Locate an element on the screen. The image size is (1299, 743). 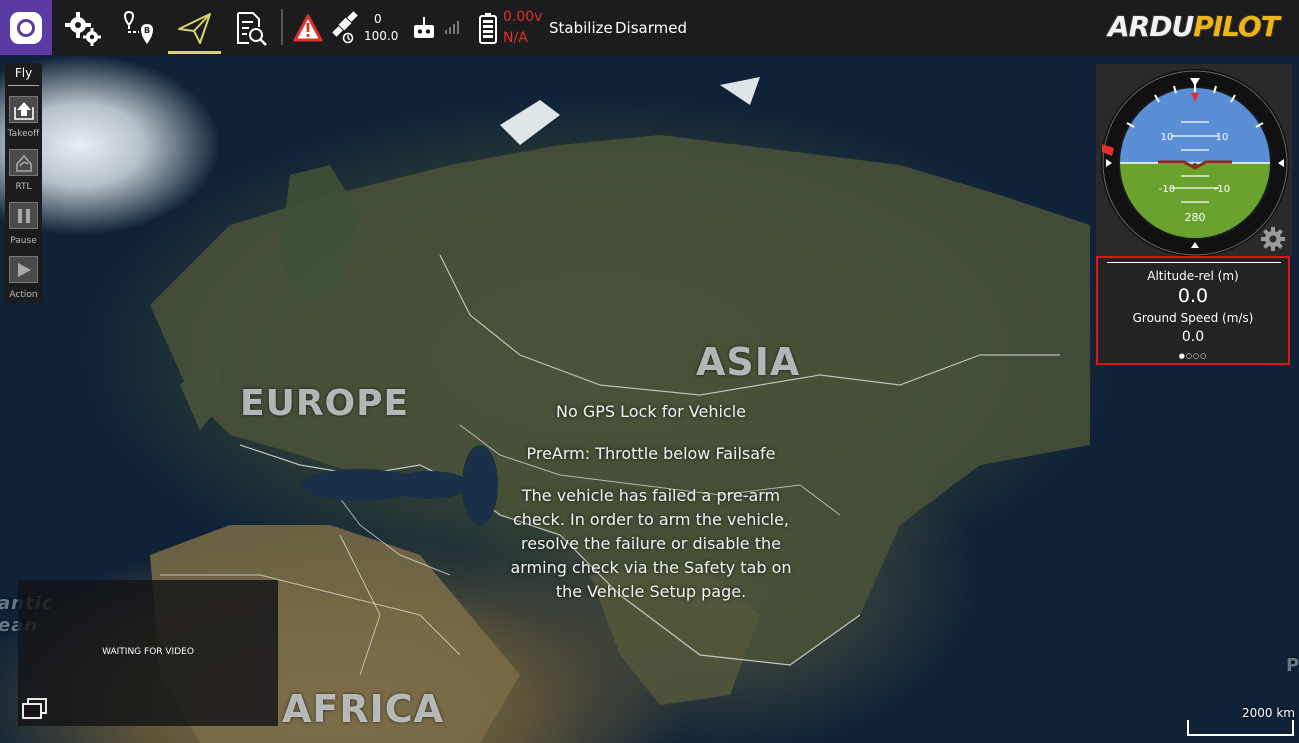
arm-state-indicator: Disarmed is located at coordinates (651, 28).